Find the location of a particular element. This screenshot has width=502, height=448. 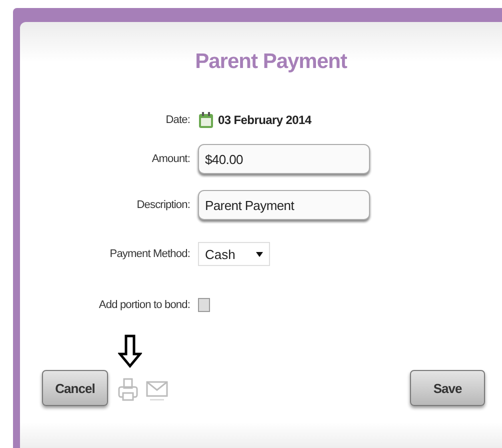

field-label: Description: is located at coordinates (163, 205).